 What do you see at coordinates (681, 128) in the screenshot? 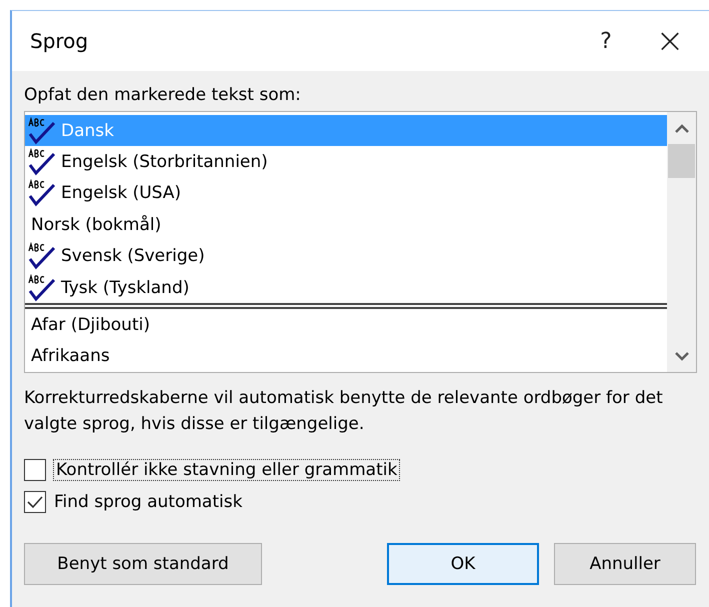
I see `scroll-up-icon` at bounding box center [681, 128].